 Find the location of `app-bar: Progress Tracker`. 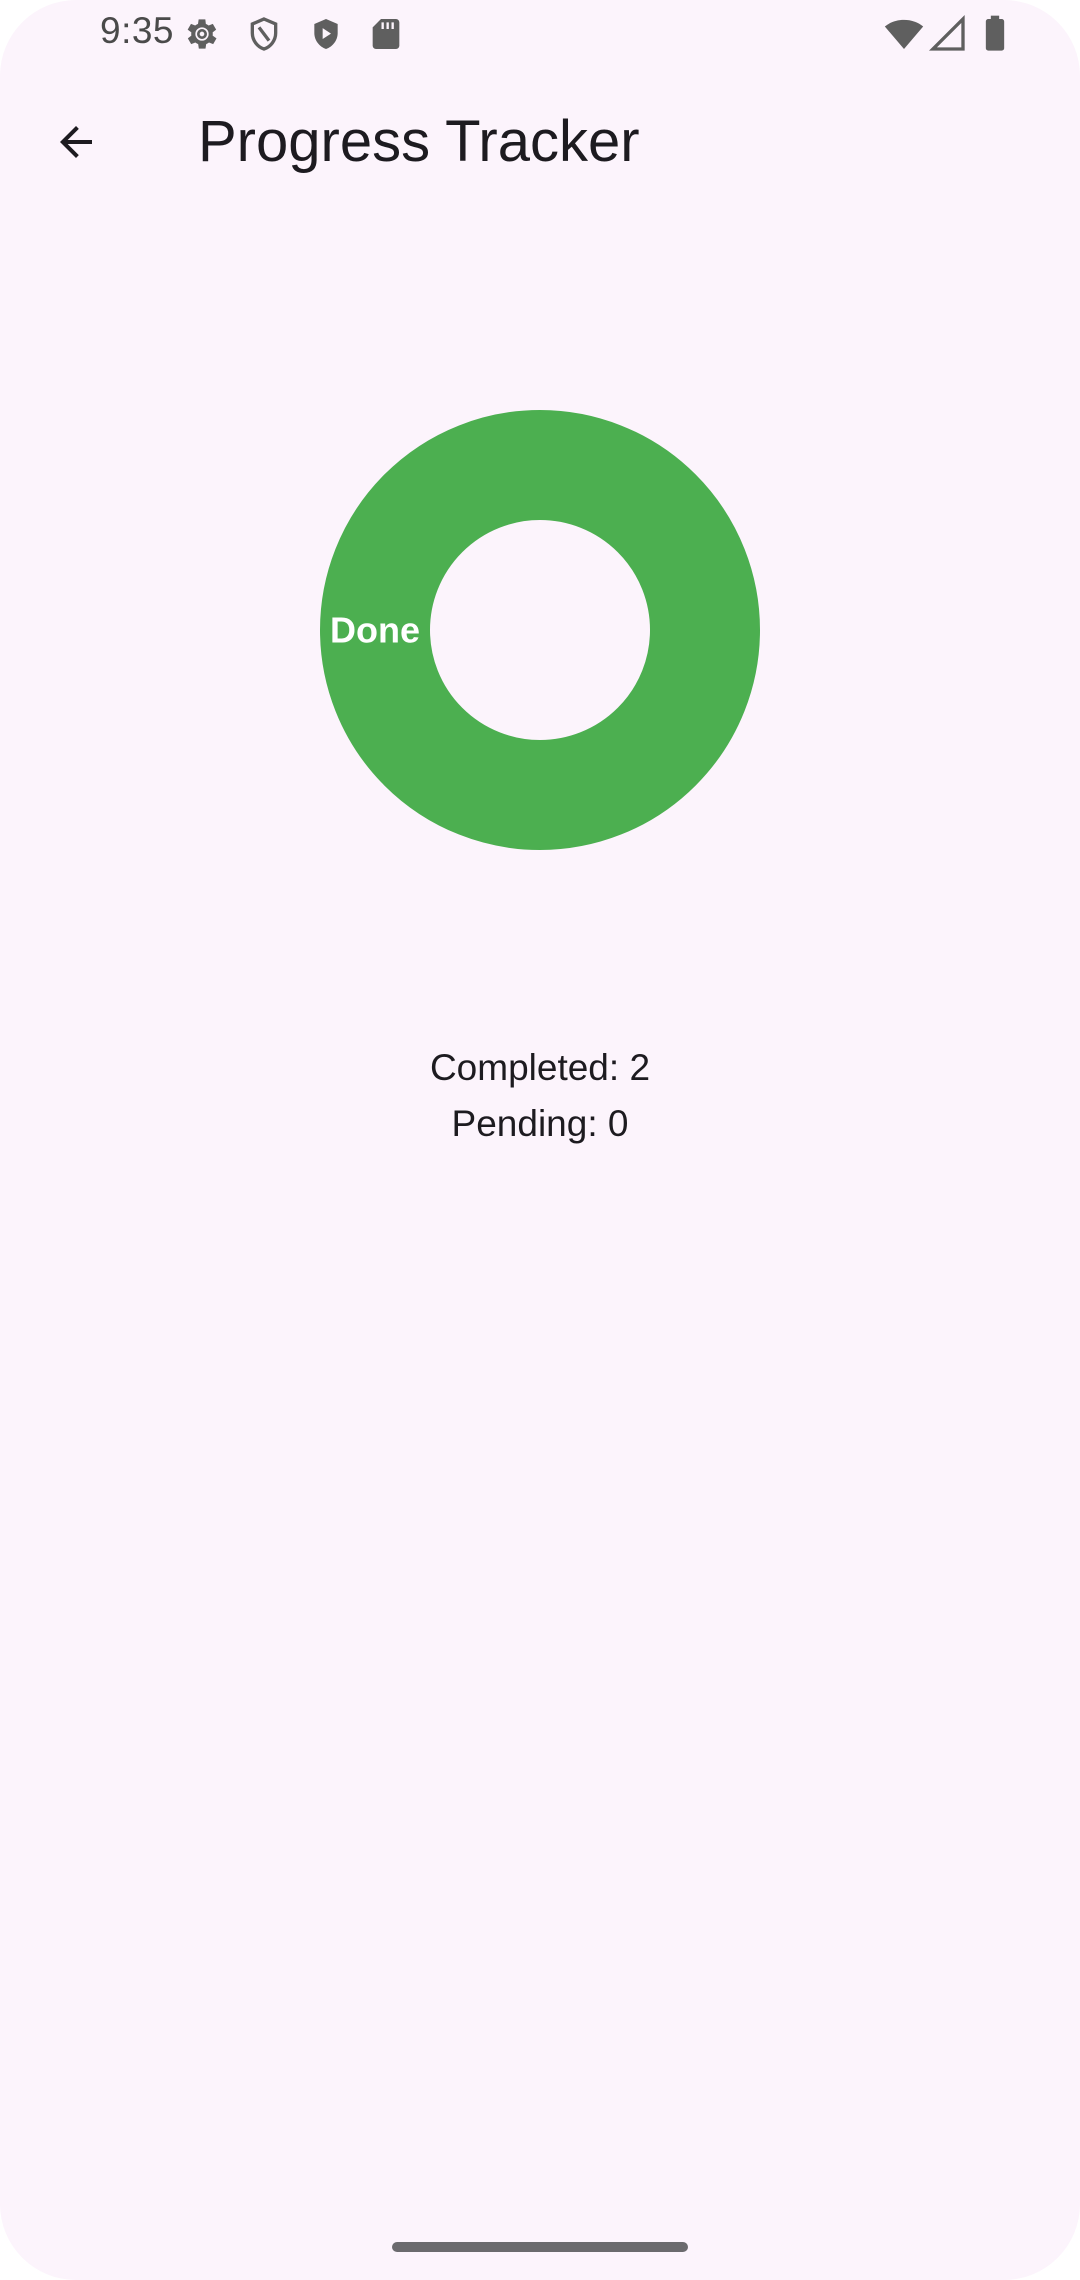

app-bar: Progress Tracker is located at coordinates (540, 142).